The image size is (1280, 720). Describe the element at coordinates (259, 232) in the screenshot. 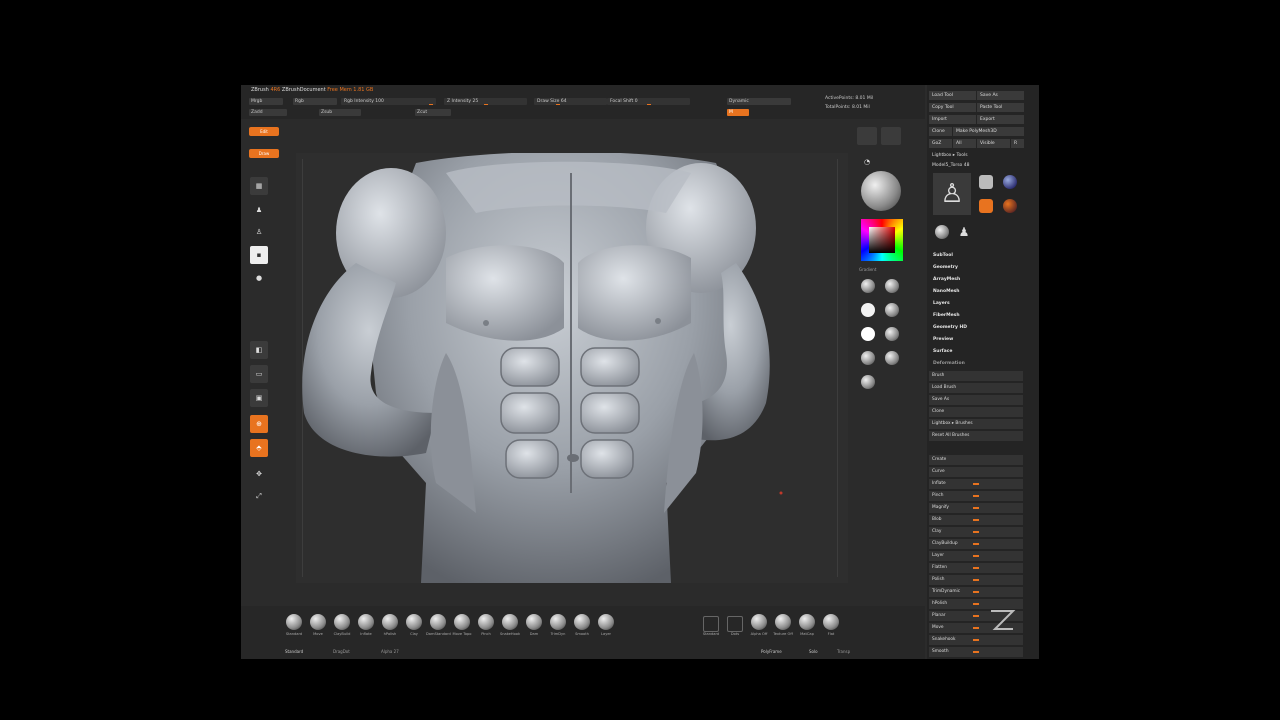

I see `figure-small-icon: ♙` at that location.